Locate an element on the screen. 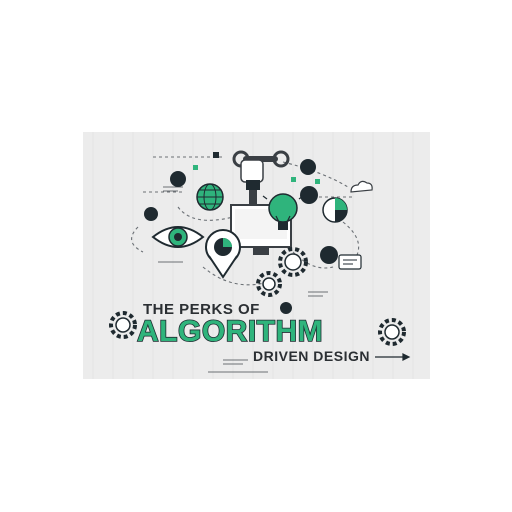 The height and width of the screenshot is (512, 512). title-line-3: DRIVEN DESIGN is located at coordinates (311, 356).